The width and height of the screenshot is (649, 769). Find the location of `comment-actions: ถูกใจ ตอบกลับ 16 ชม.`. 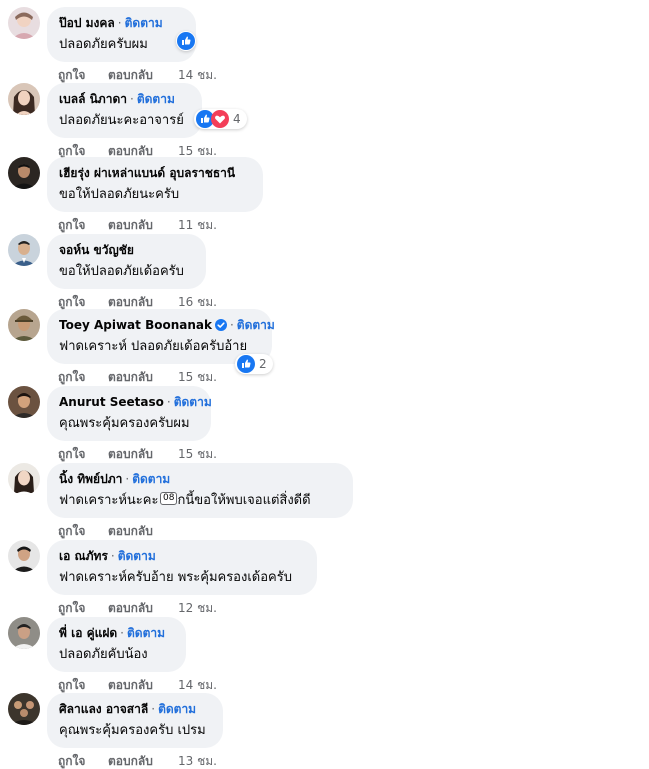

comment-actions: ถูกใจ ตอบกลับ 16 ชม. is located at coordinates (137, 302).